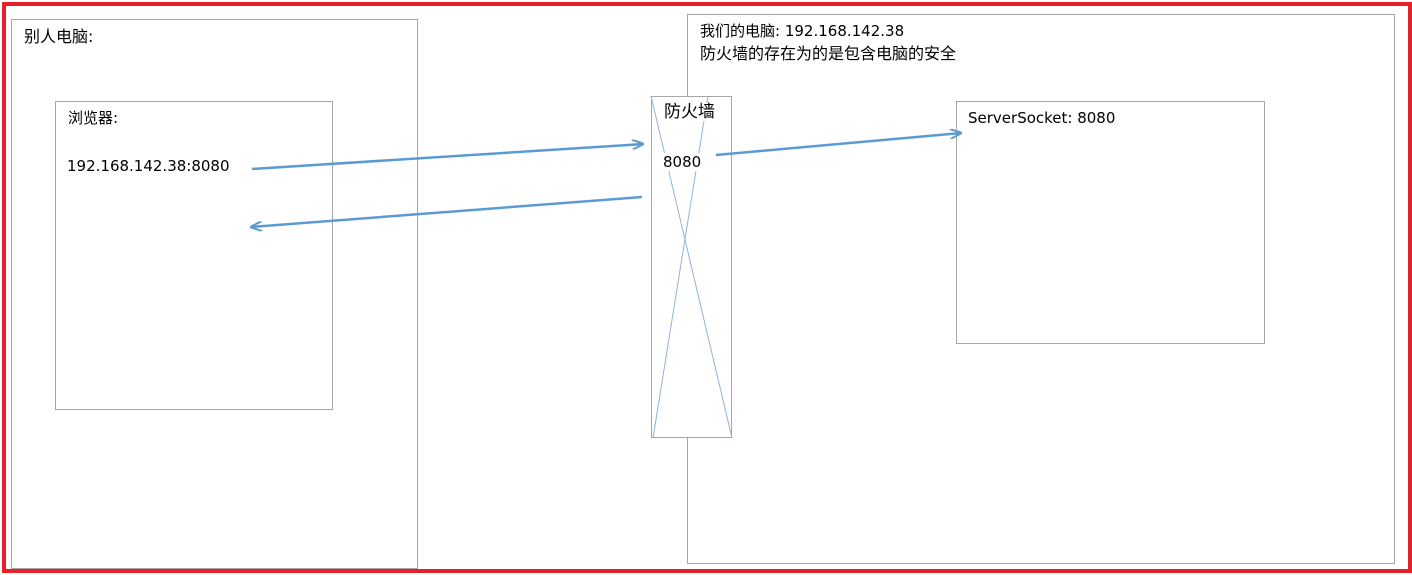  What do you see at coordinates (838, 145) in the screenshot?
I see `forward-arrow` at bounding box center [838, 145].